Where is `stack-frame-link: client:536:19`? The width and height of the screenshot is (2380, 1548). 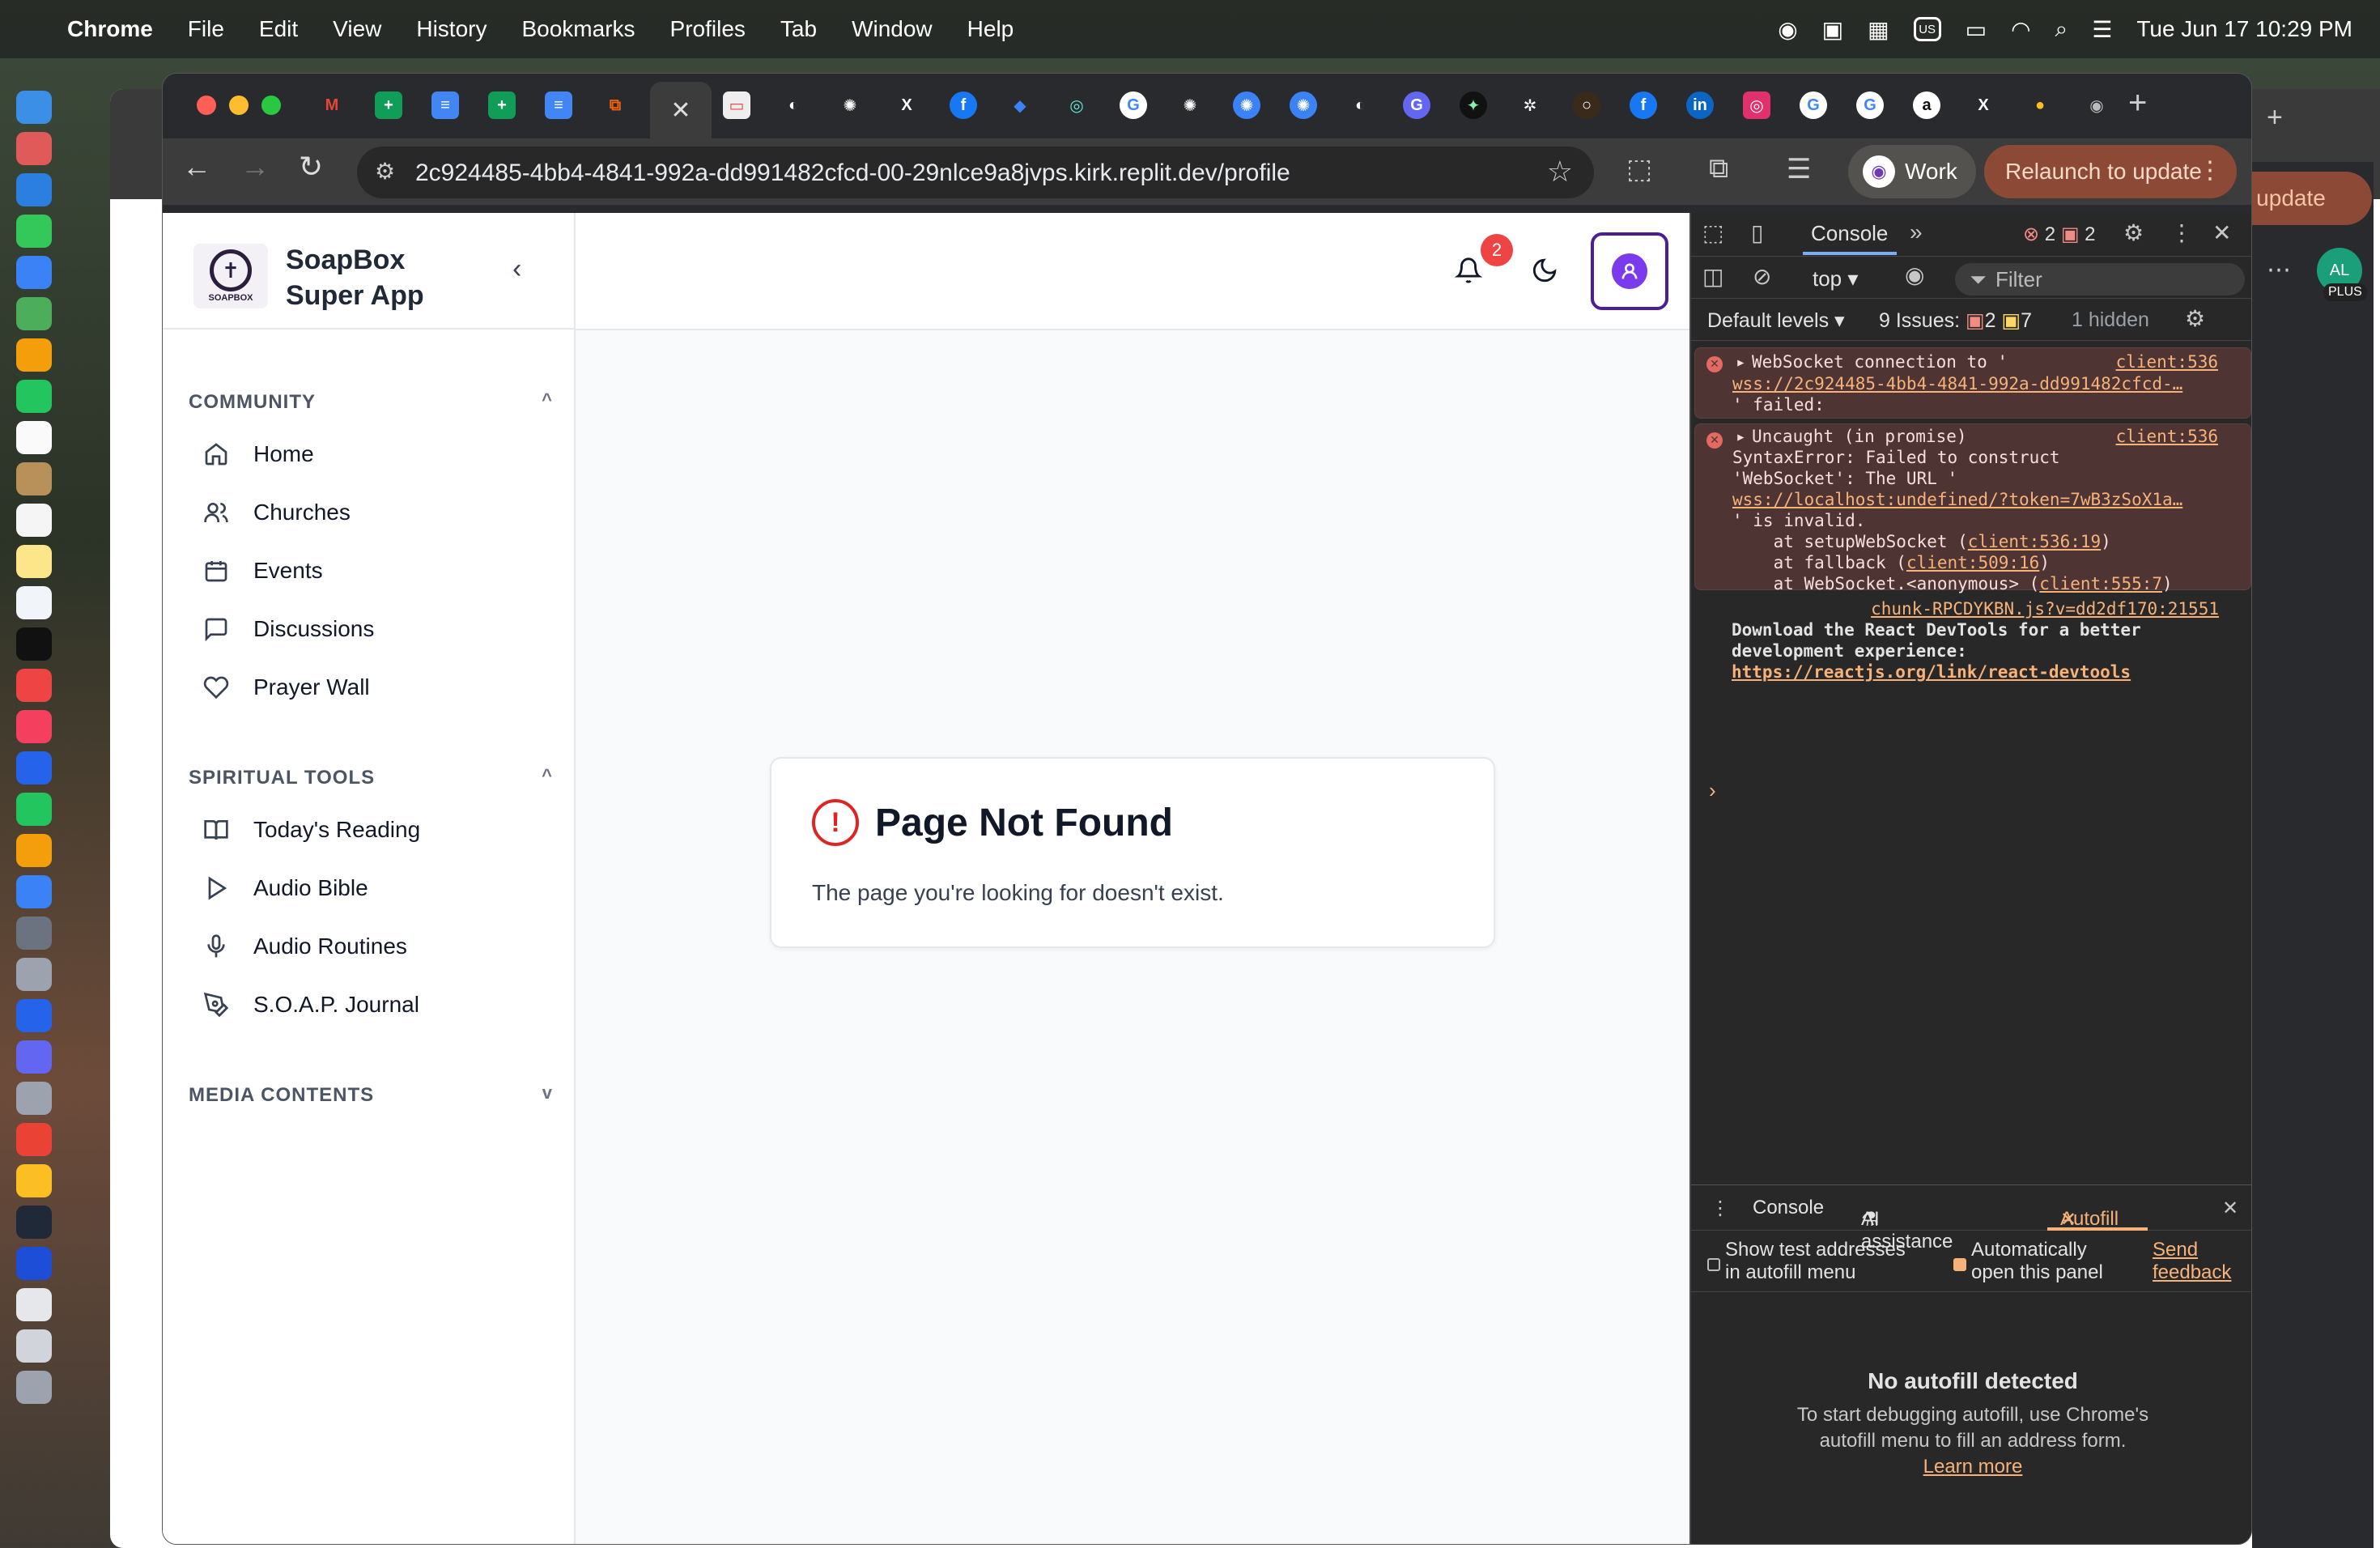
stack-frame-link: client:536:19 is located at coordinates (2035, 541).